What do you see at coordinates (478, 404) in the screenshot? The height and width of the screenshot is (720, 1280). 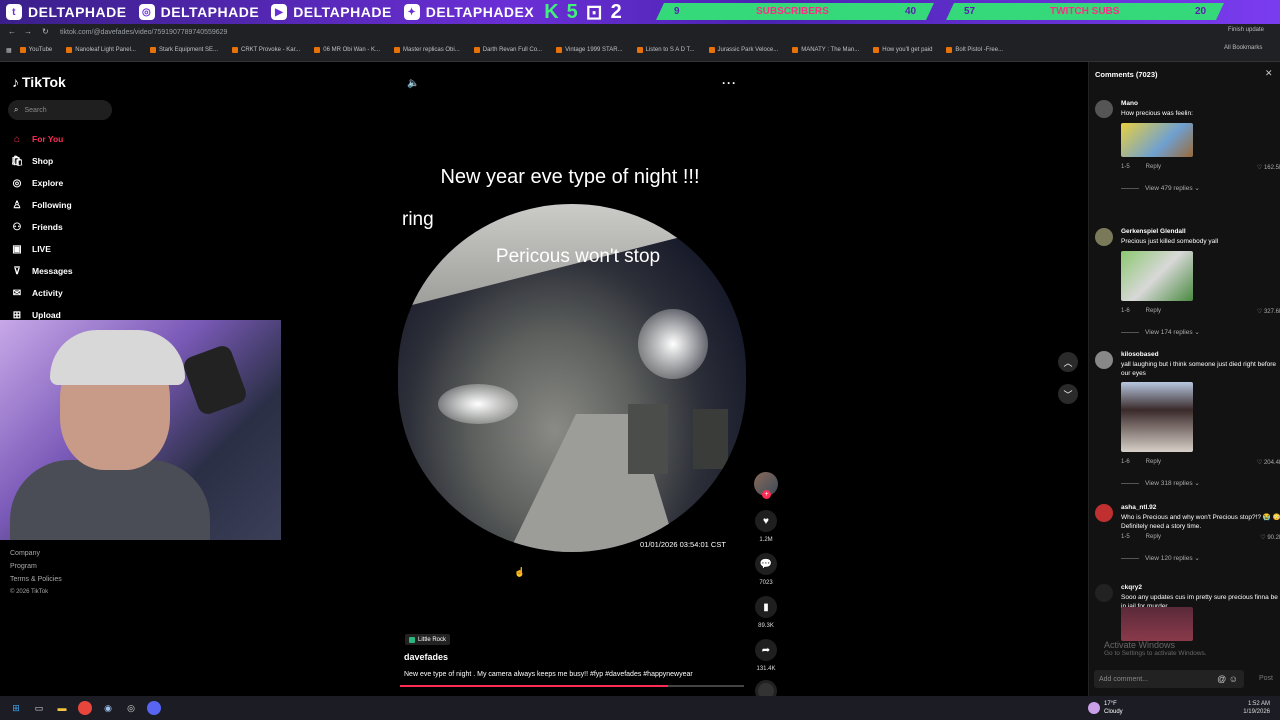 I see `car-headlights` at bounding box center [478, 404].